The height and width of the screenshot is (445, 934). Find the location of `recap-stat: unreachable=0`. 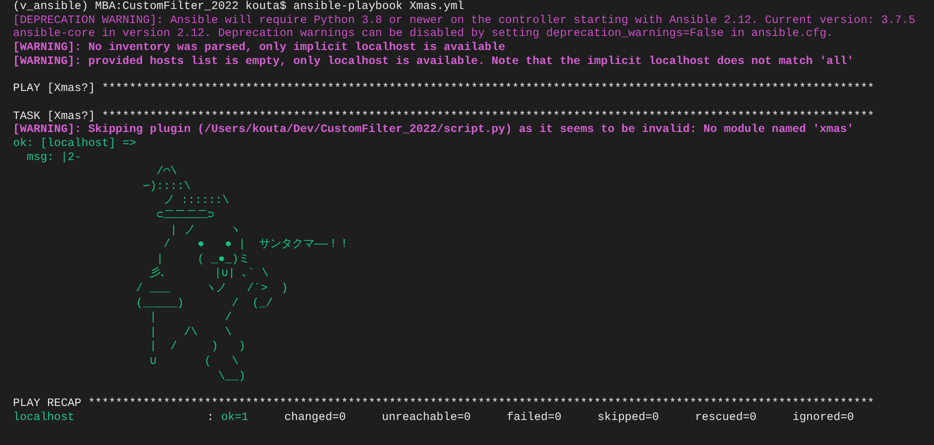

recap-stat: unreachable=0 is located at coordinates (426, 419).